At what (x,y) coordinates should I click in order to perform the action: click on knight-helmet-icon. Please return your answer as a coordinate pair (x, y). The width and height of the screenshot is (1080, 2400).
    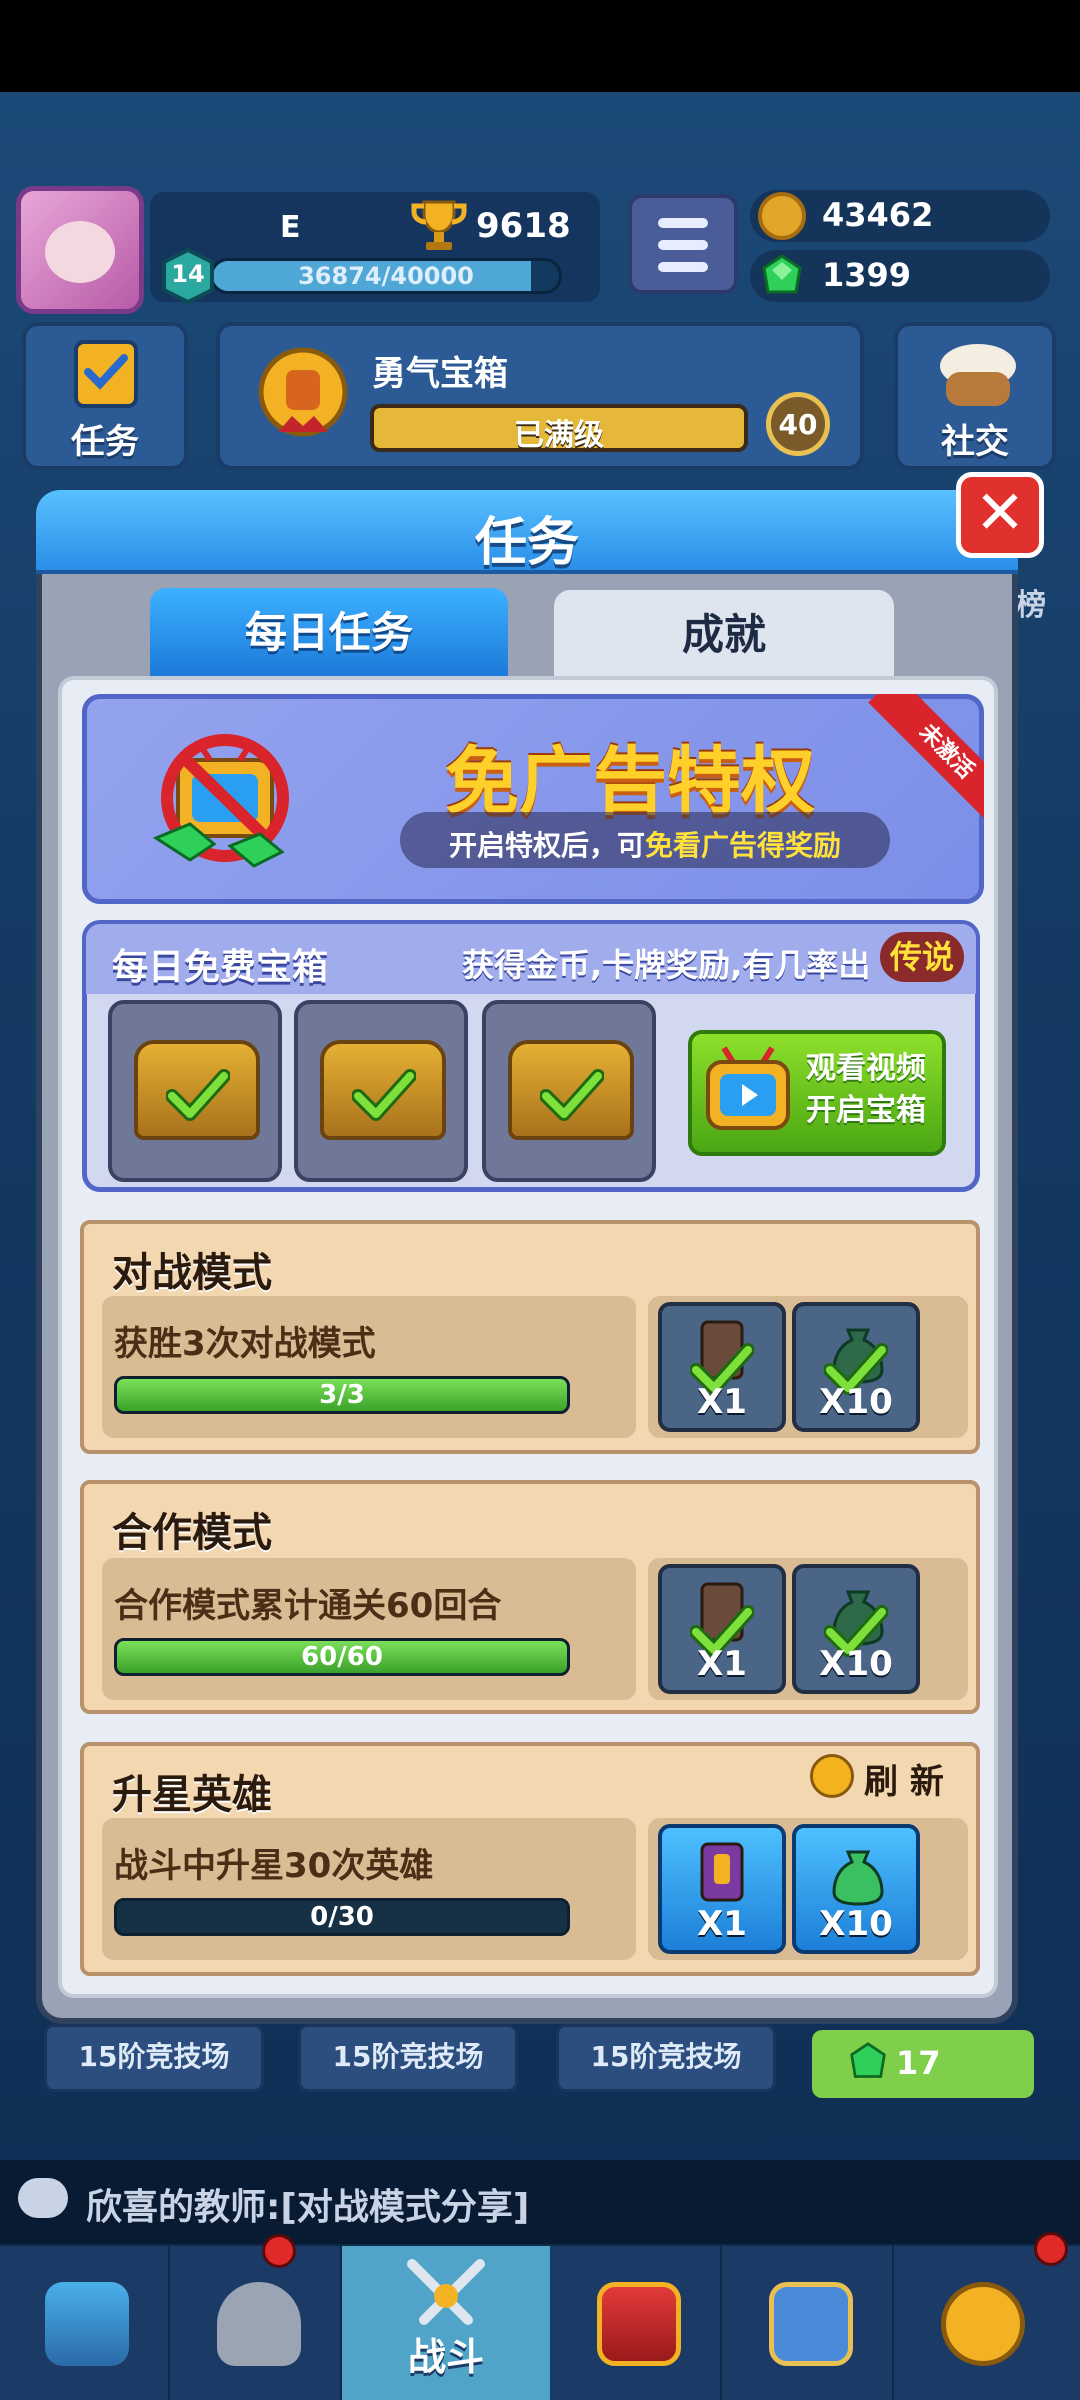
    Looking at the image, I should click on (259, 2324).